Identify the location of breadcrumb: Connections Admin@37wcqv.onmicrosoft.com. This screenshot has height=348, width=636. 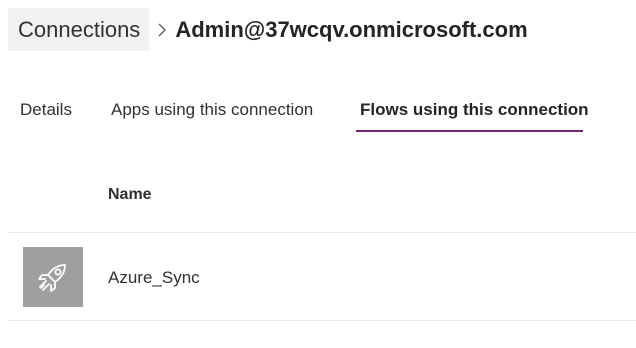
(268, 29).